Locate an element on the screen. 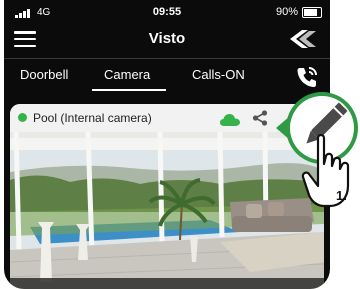 The image size is (360, 289). cloud-icon is located at coordinates (230, 120).